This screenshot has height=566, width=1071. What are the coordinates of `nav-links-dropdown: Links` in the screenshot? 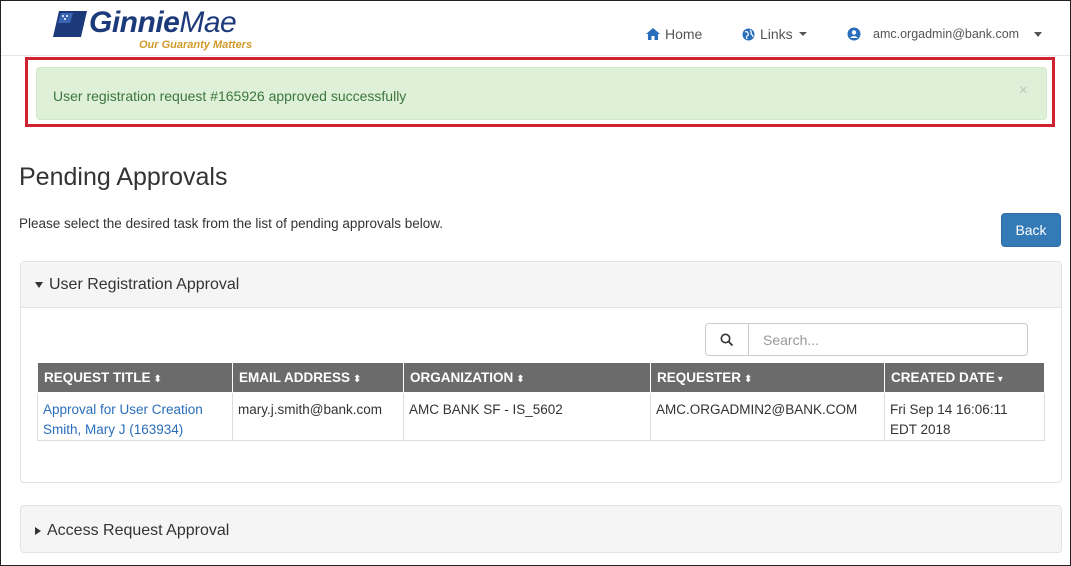 It's located at (774, 34).